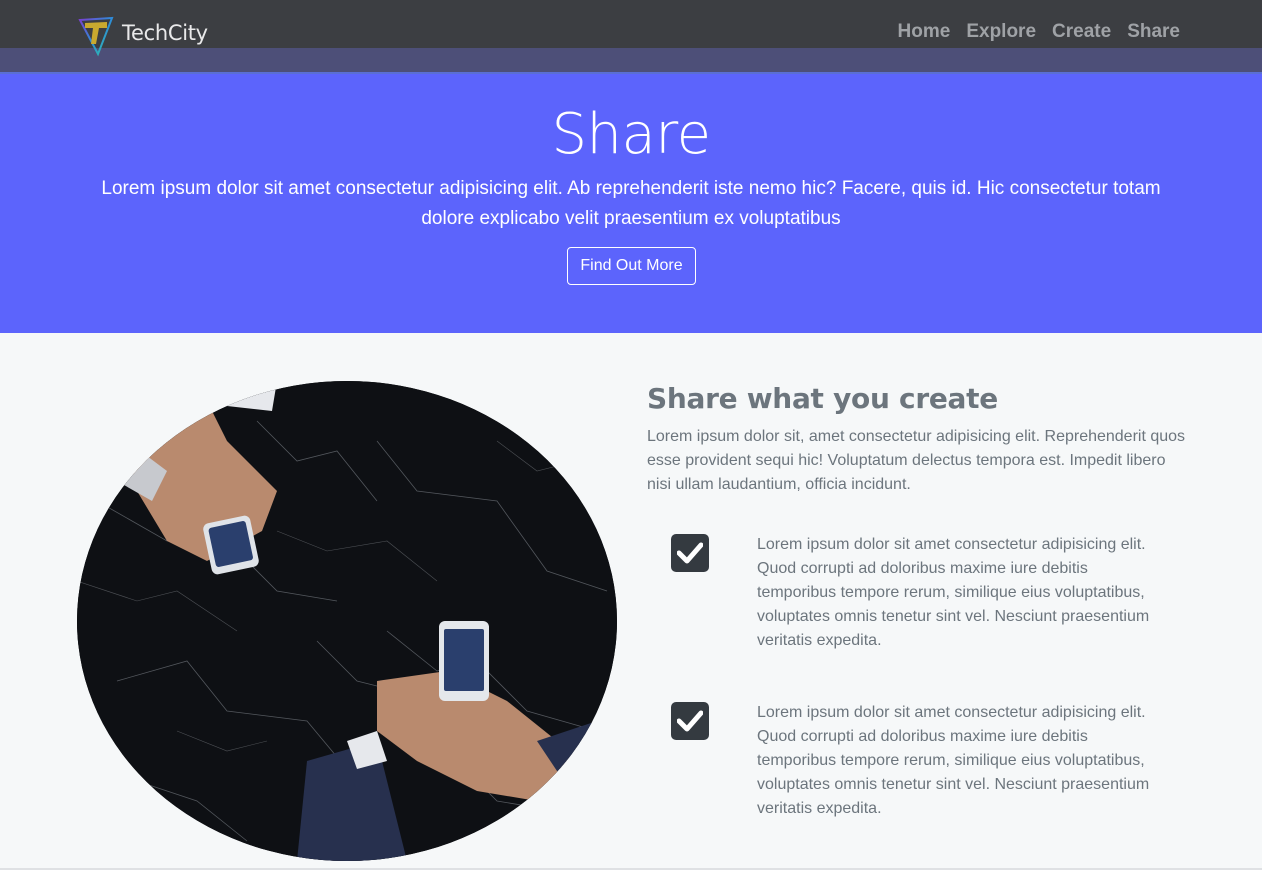 This screenshot has width=1262, height=870. Describe the element at coordinates (165, 33) in the screenshot. I see `brand-name: TechCity` at that location.